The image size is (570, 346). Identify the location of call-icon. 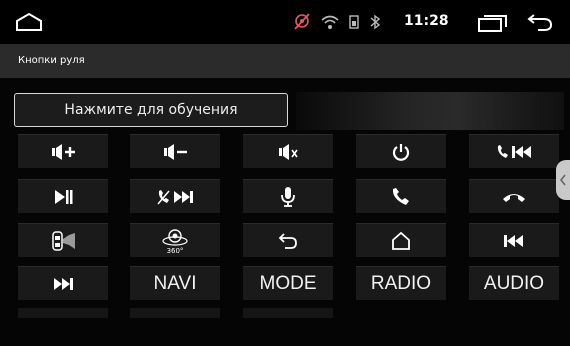
(401, 197).